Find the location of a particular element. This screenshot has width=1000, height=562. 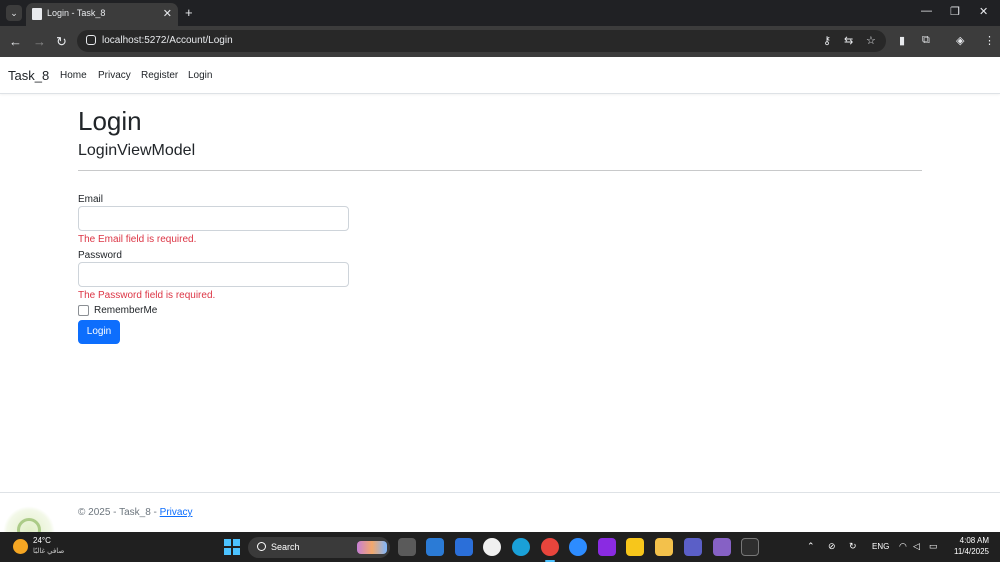

search-icon is located at coordinates (261, 546).